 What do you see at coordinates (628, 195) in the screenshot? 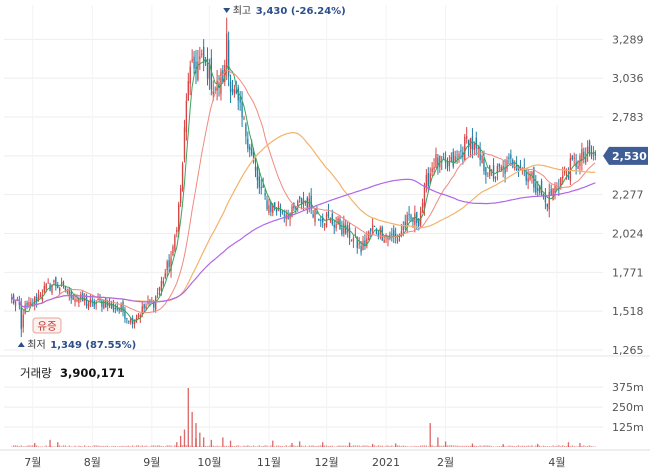
I see `price-tick-label: 2,277` at bounding box center [628, 195].